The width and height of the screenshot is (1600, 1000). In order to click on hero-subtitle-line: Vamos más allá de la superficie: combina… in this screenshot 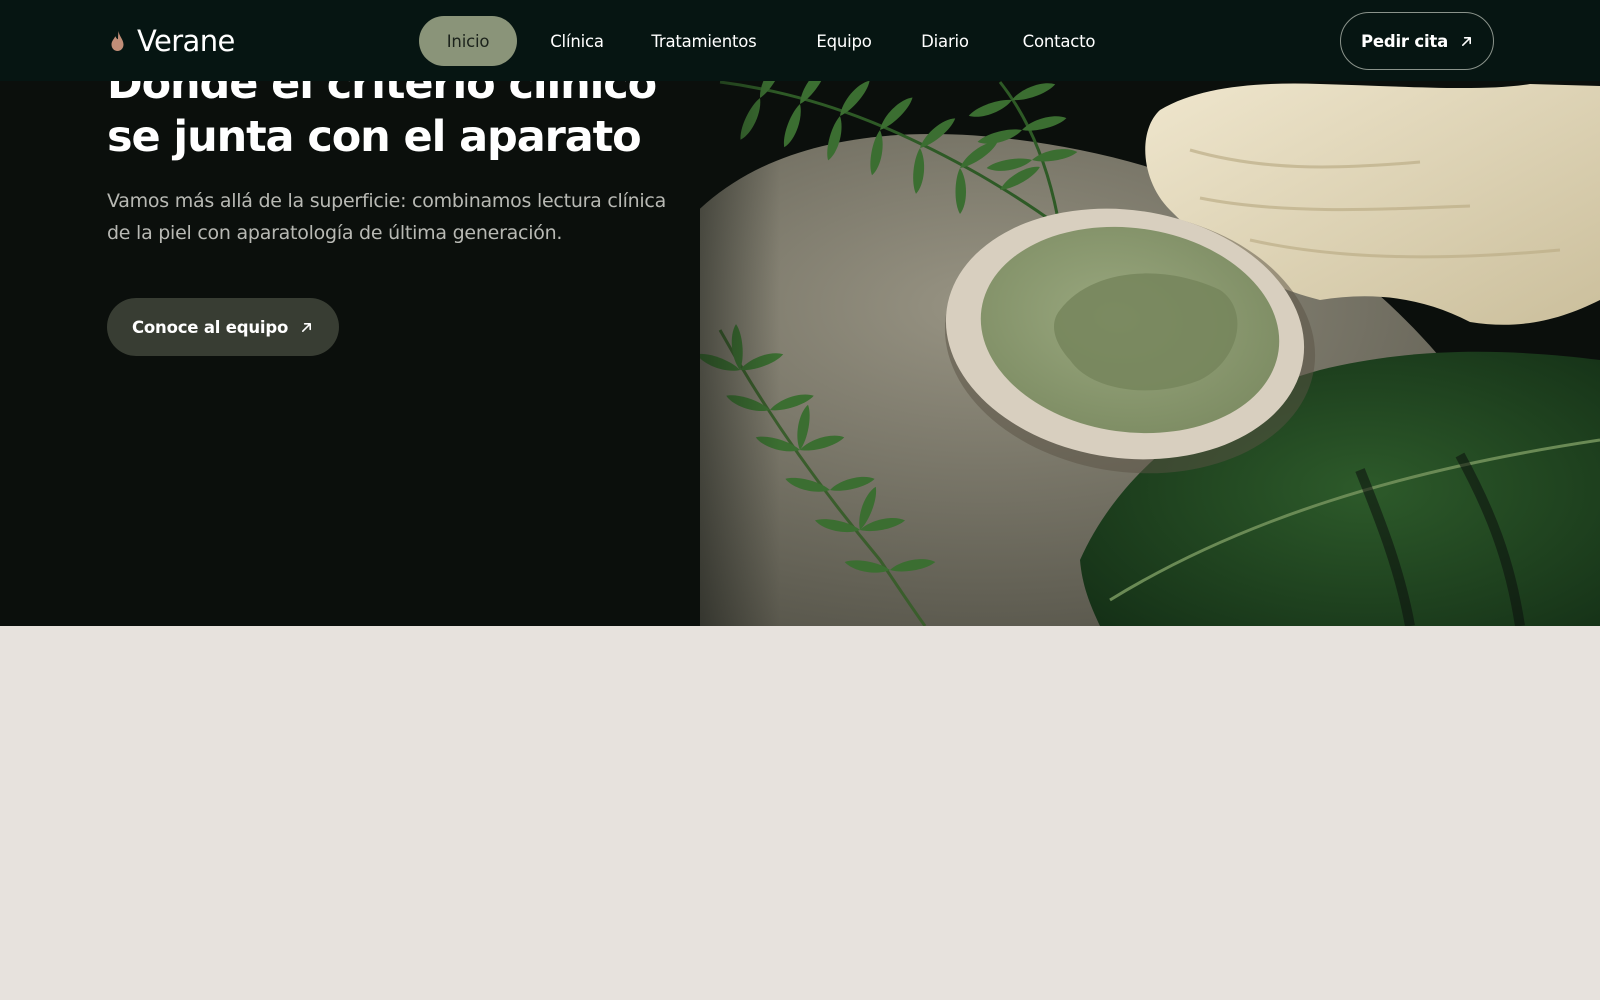, I will do `click(387, 201)`.